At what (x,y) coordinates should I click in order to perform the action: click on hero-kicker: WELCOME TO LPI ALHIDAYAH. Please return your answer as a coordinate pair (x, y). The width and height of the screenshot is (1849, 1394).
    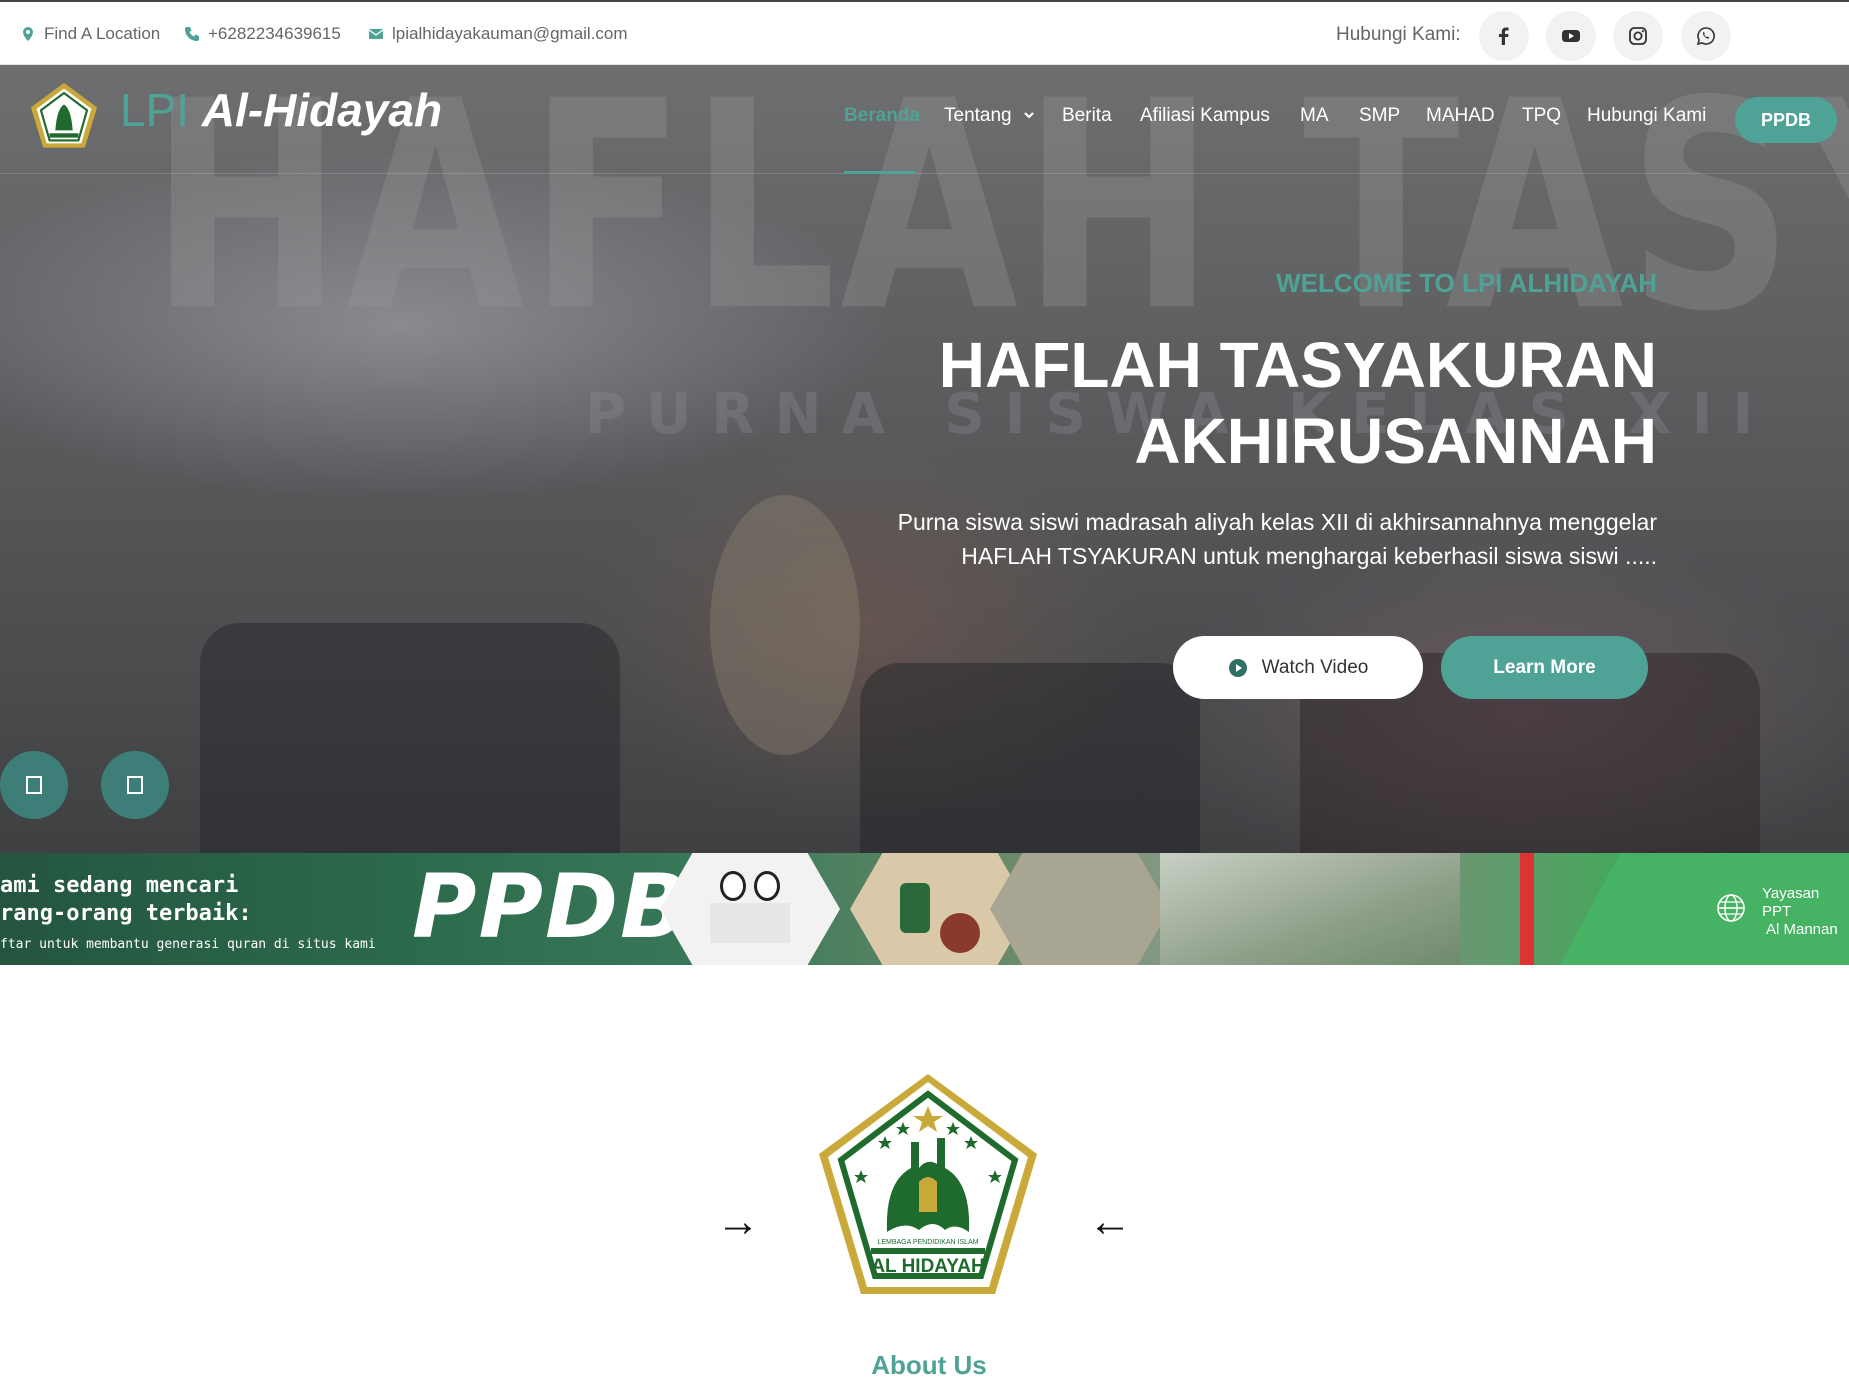
    Looking at the image, I should click on (1466, 283).